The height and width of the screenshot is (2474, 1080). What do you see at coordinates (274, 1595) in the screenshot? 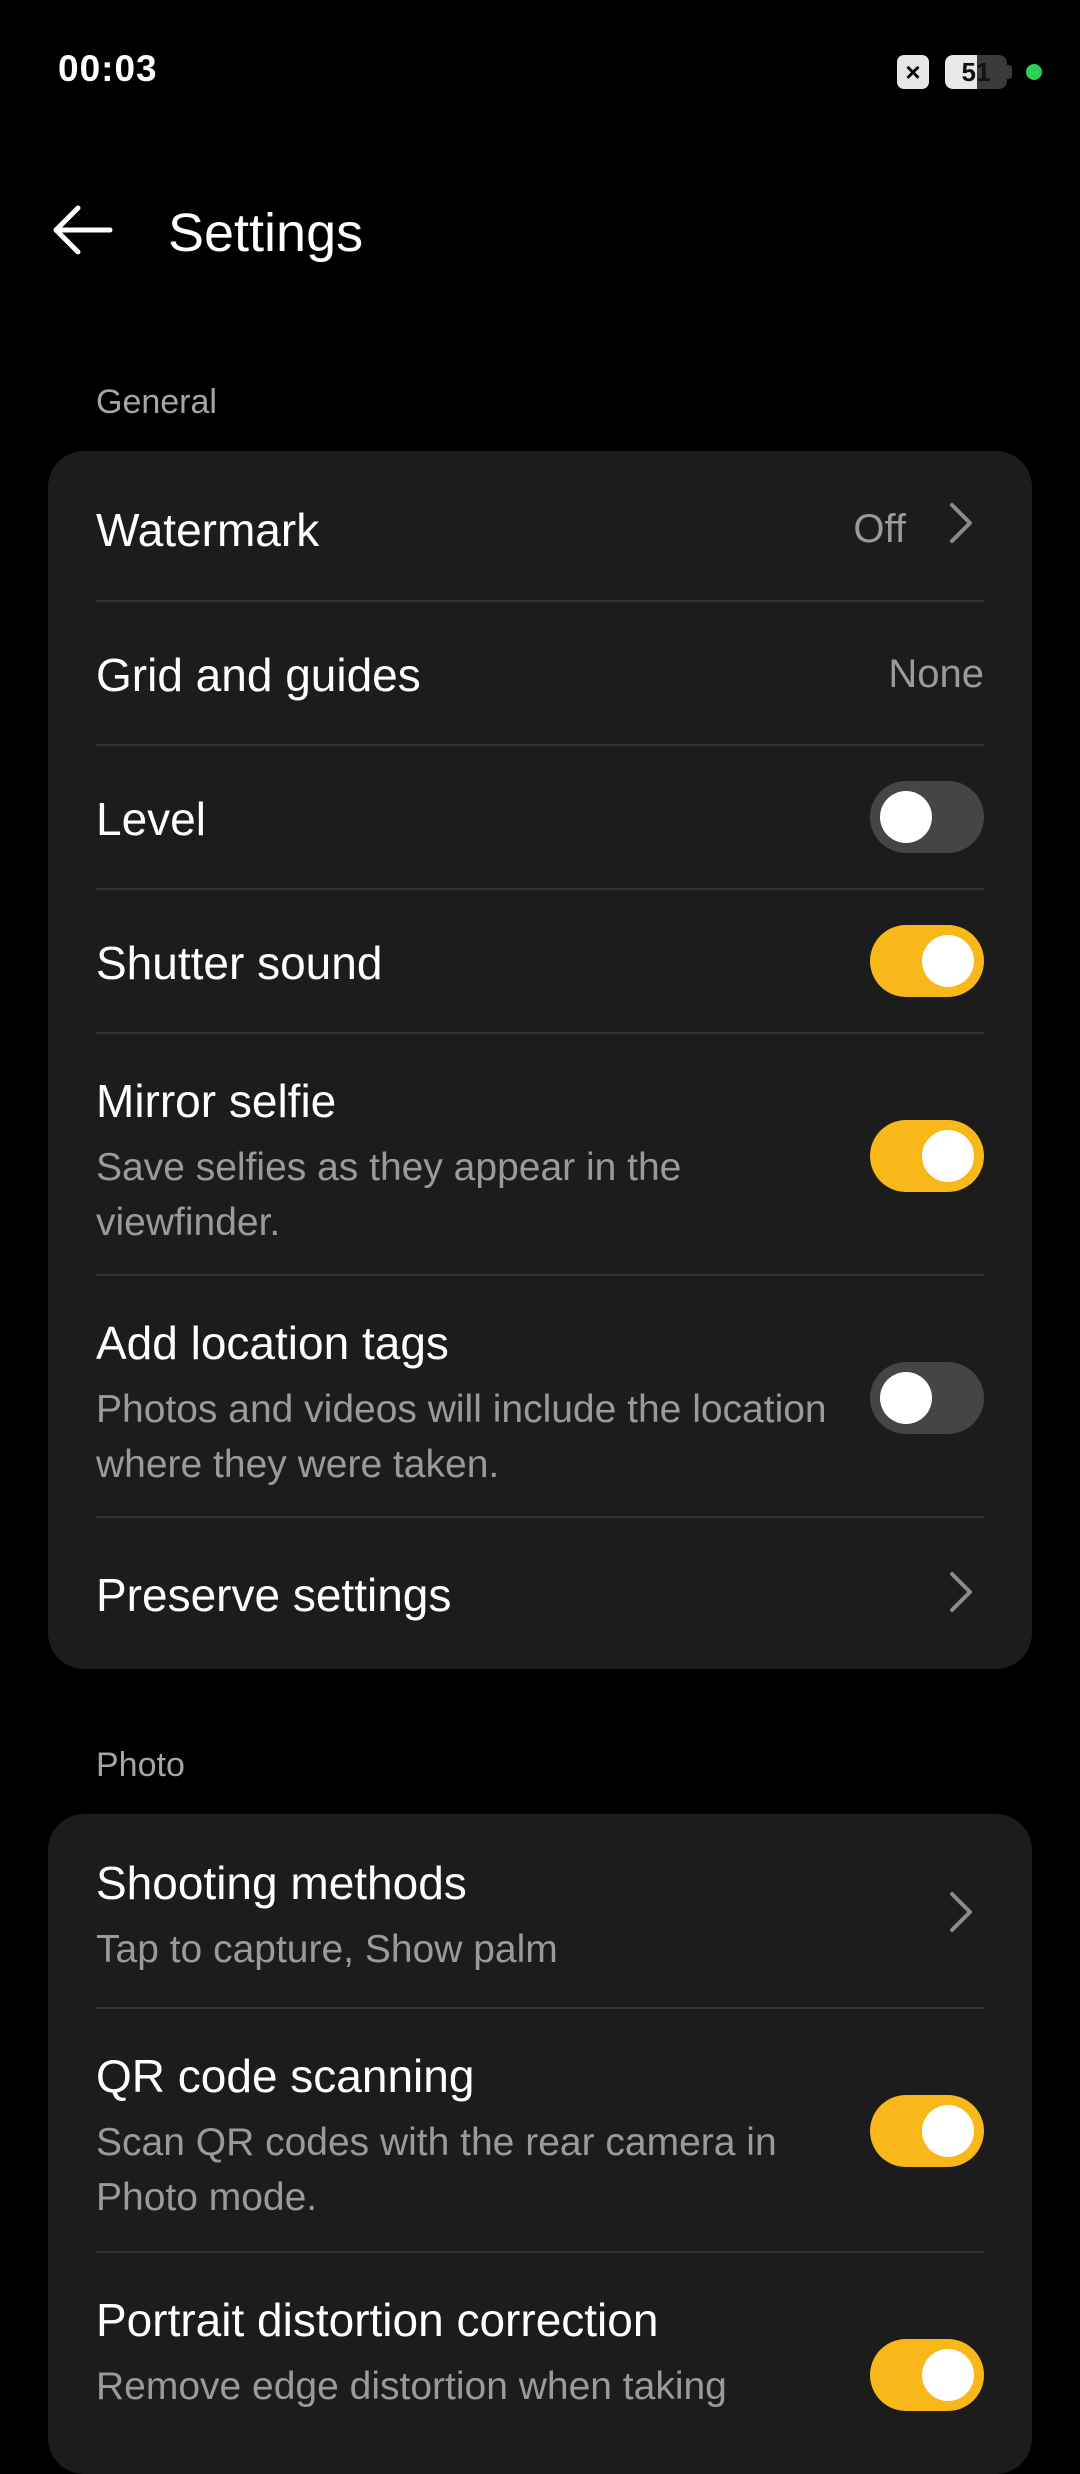
I see `setting-title: Preserve settings` at bounding box center [274, 1595].